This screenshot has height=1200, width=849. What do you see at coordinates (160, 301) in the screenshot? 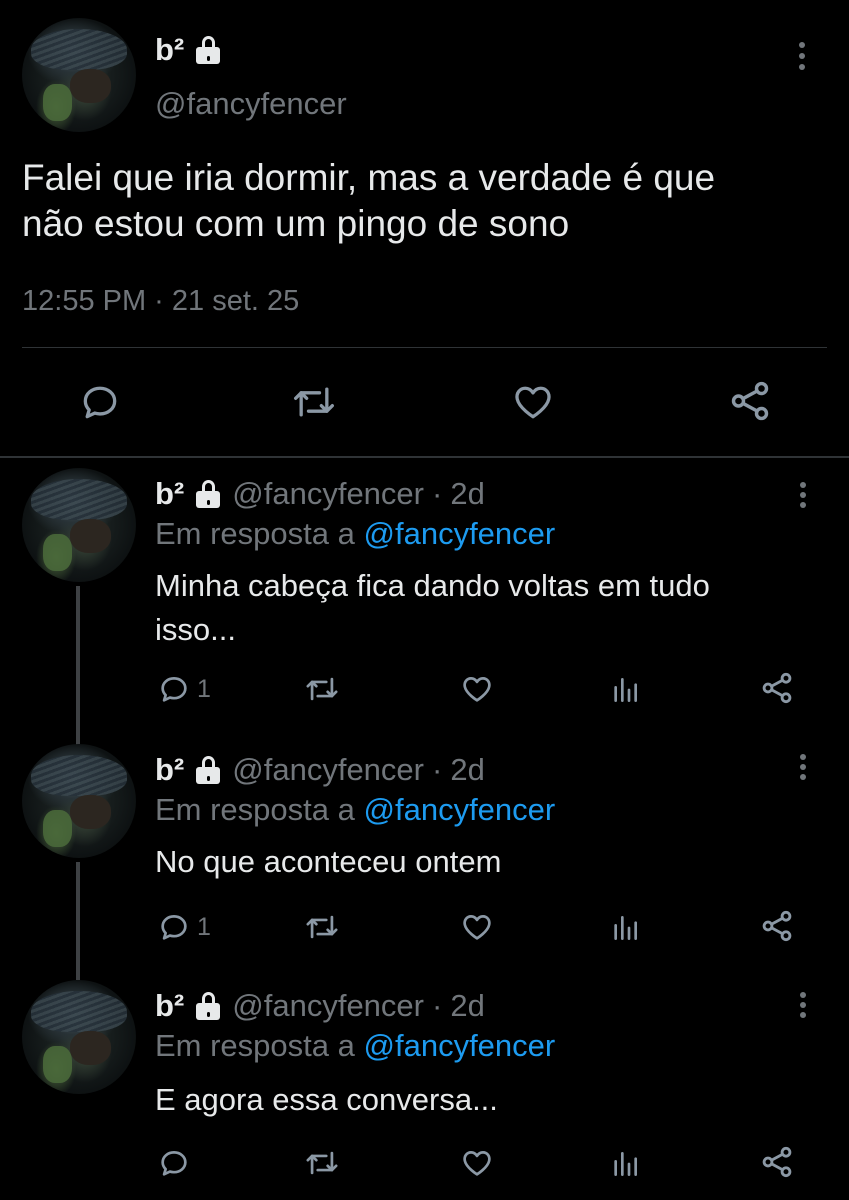
I see `timestamp: 12:55 PM · 21 set. 25` at bounding box center [160, 301].